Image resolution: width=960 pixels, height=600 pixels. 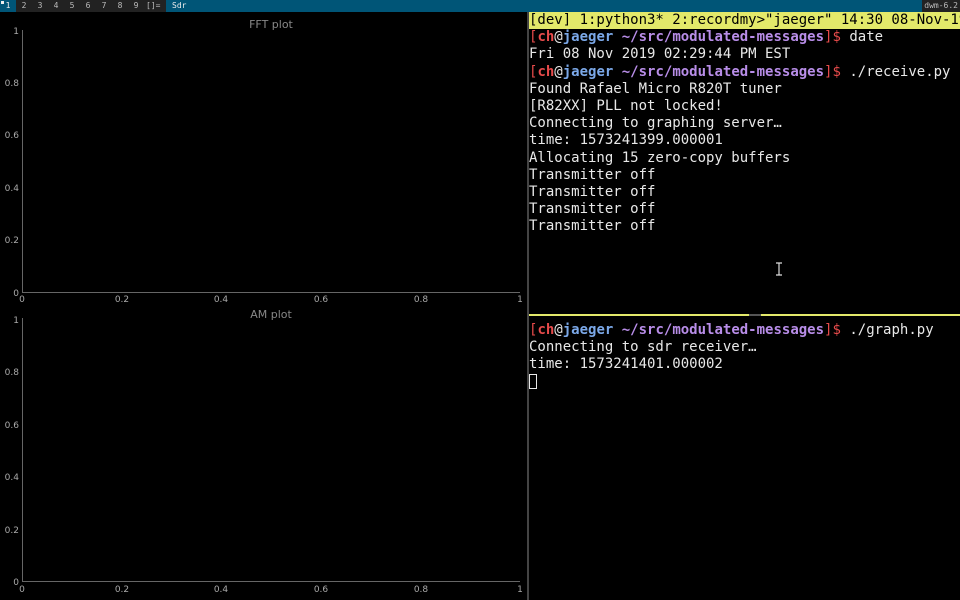 What do you see at coordinates (866, 37) in the screenshot?
I see `command-text: date` at bounding box center [866, 37].